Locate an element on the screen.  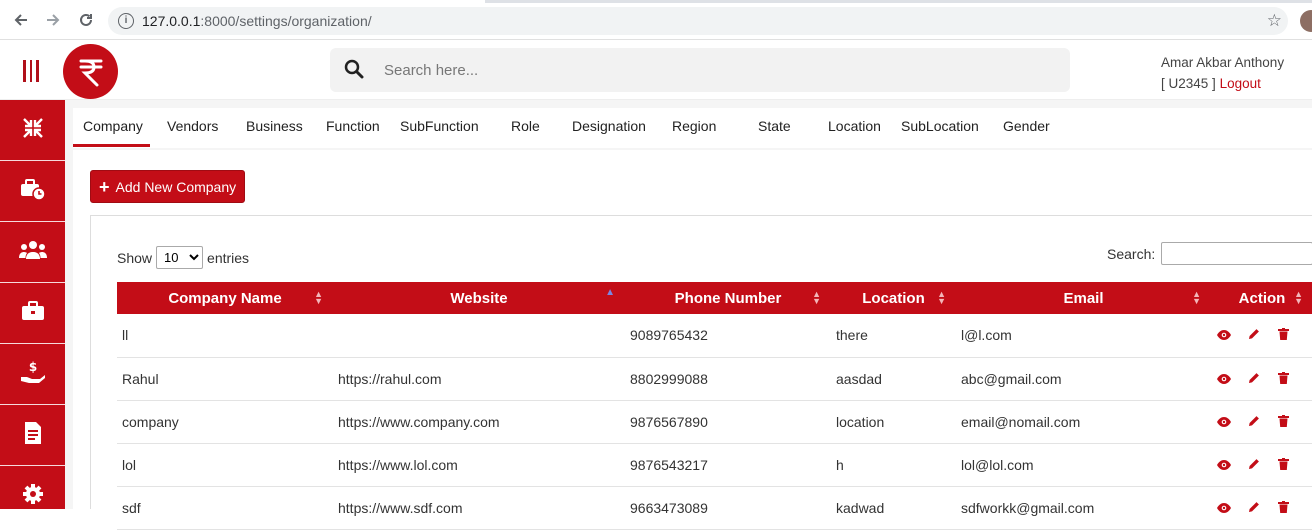
logout-link: Logout is located at coordinates (1240, 83).